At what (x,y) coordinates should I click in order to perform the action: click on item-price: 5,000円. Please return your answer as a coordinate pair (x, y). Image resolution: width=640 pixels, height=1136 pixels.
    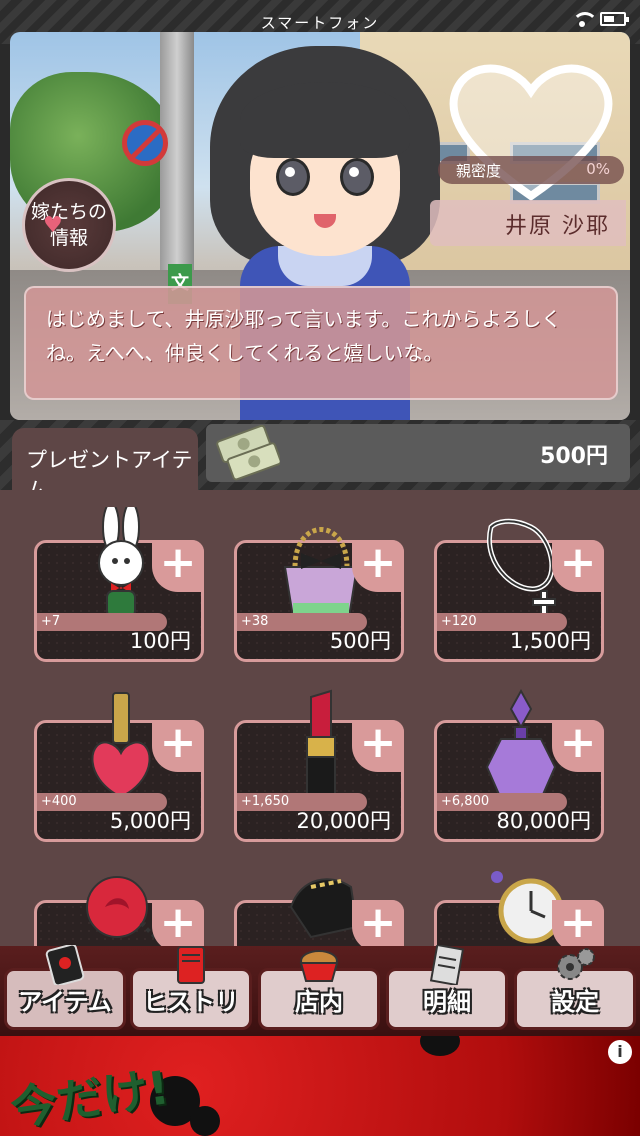
    Looking at the image, I should click on (150, 821).